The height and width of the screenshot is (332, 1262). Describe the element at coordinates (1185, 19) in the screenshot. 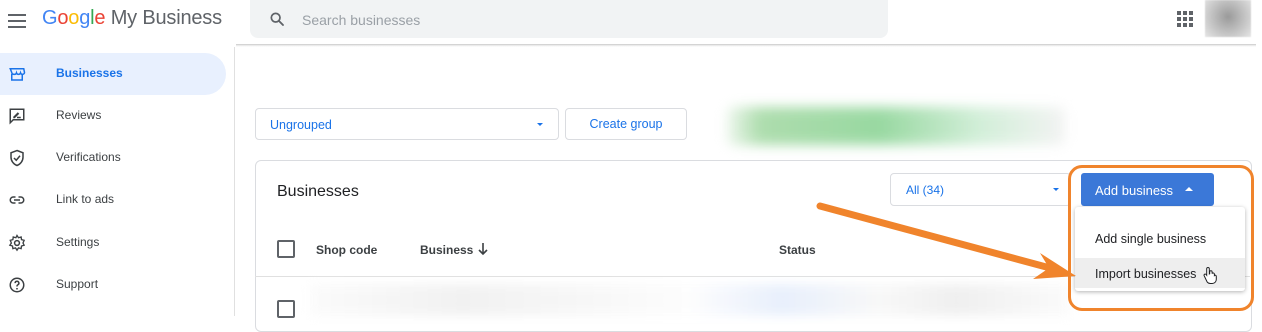

I see `apps-grid-icon` at that location.